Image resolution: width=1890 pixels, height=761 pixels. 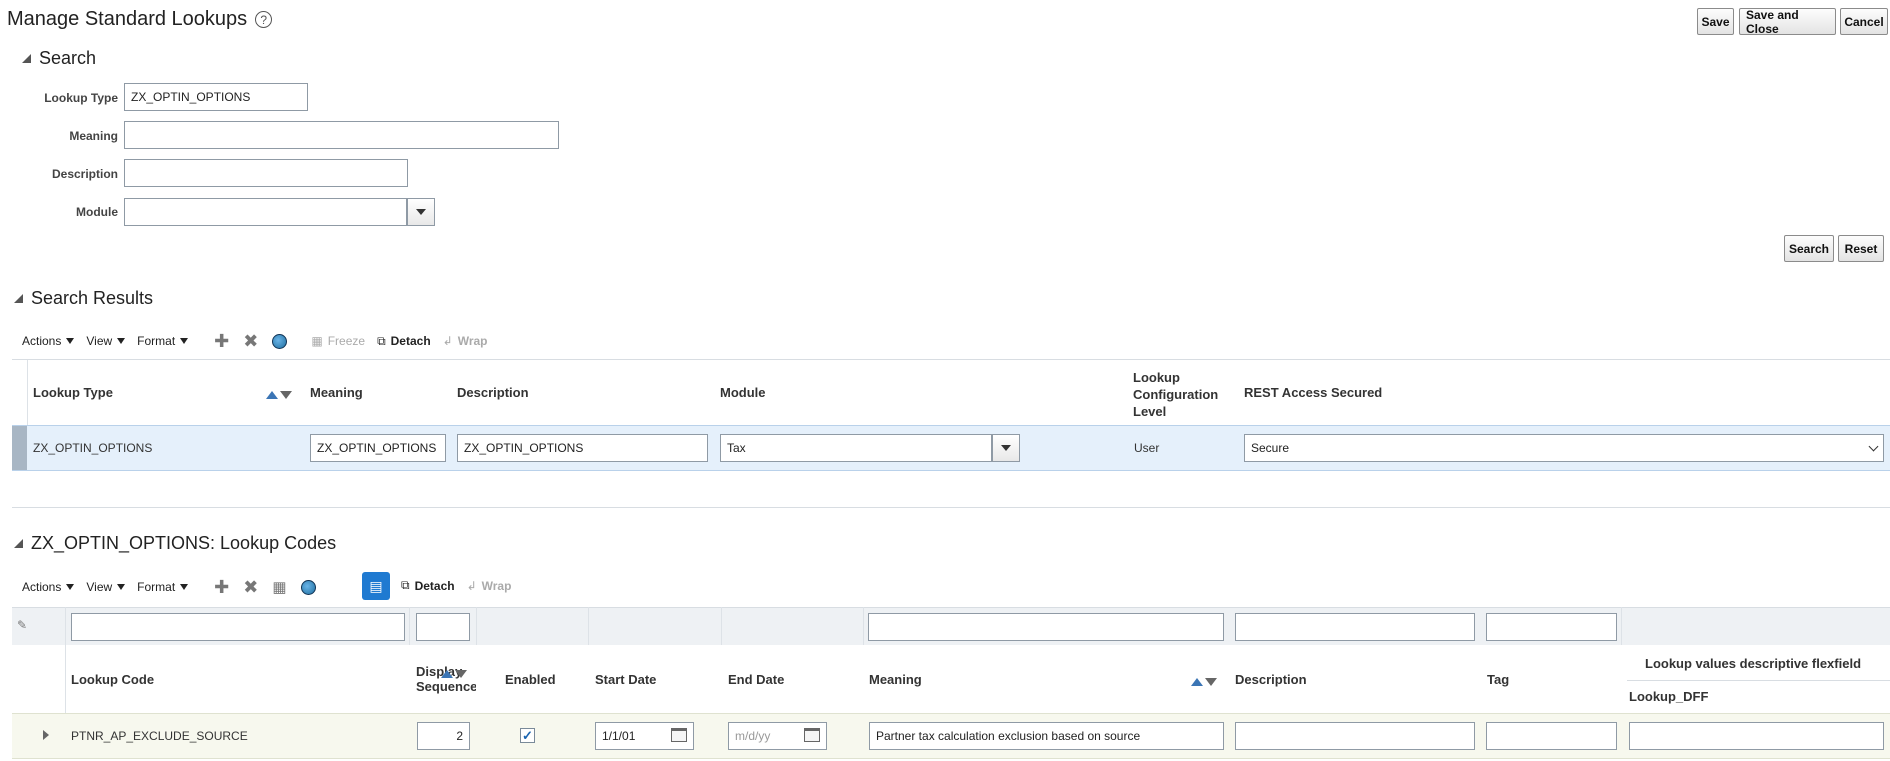 What do you see at coordinates (341, 135) in the screenshot?
I see `meaning-input` at bounding box center [341, 135].